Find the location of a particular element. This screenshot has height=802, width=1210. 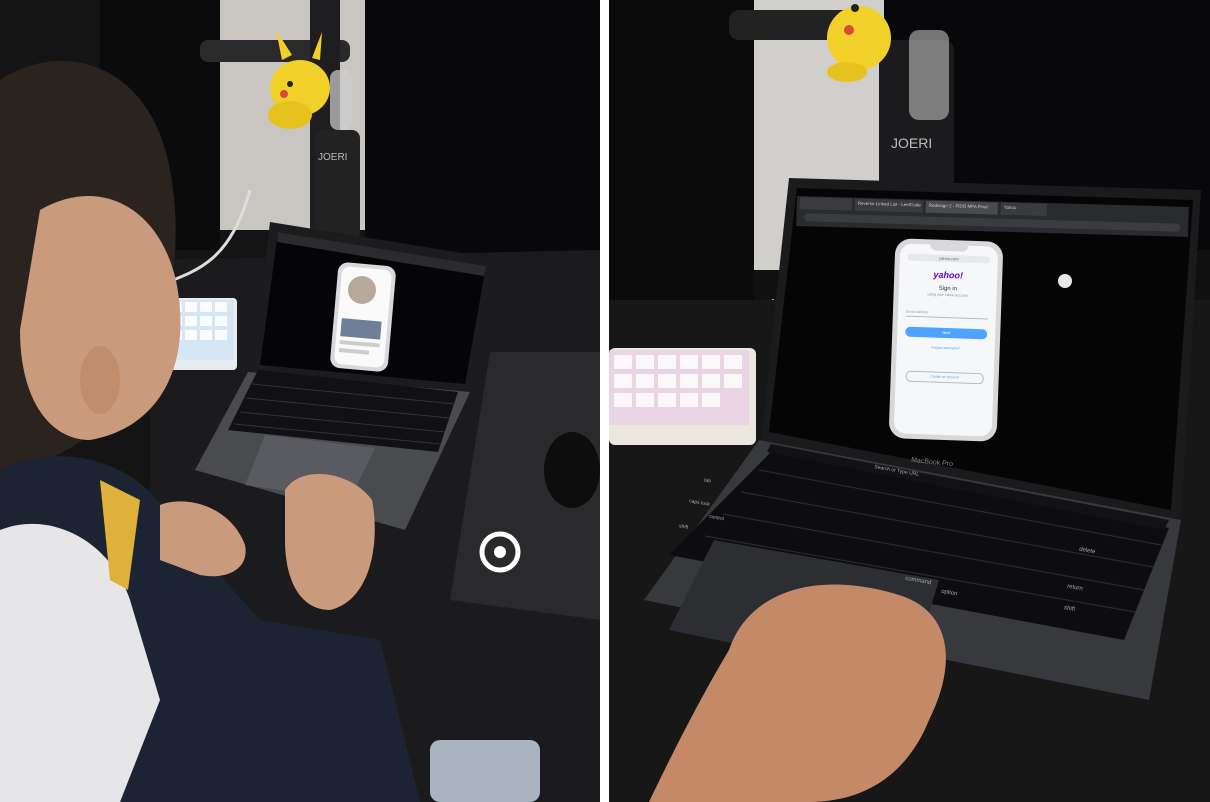

jeans is located at coordinates (485, 771).